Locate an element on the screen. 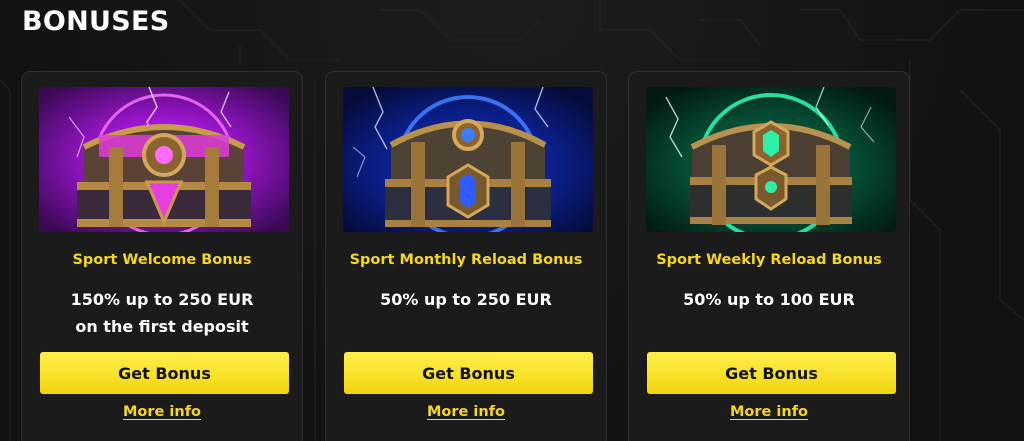 The height and width of the screenshot is (441, 1024). bonus-offer: 50% up to 250 EUR is located at coordinates (466, 299).